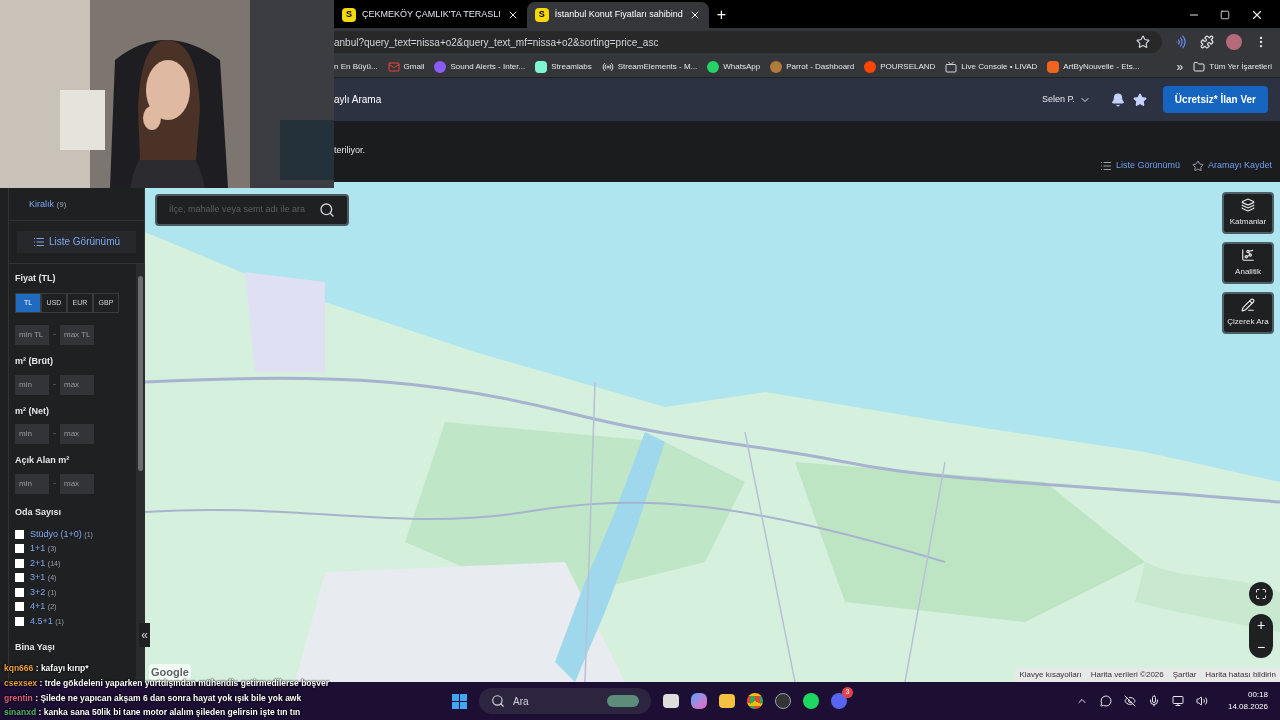  What do you see at coordinates (951, 66) in the screenshot?
I see `screen-icon` at bounding box center [951, 66].